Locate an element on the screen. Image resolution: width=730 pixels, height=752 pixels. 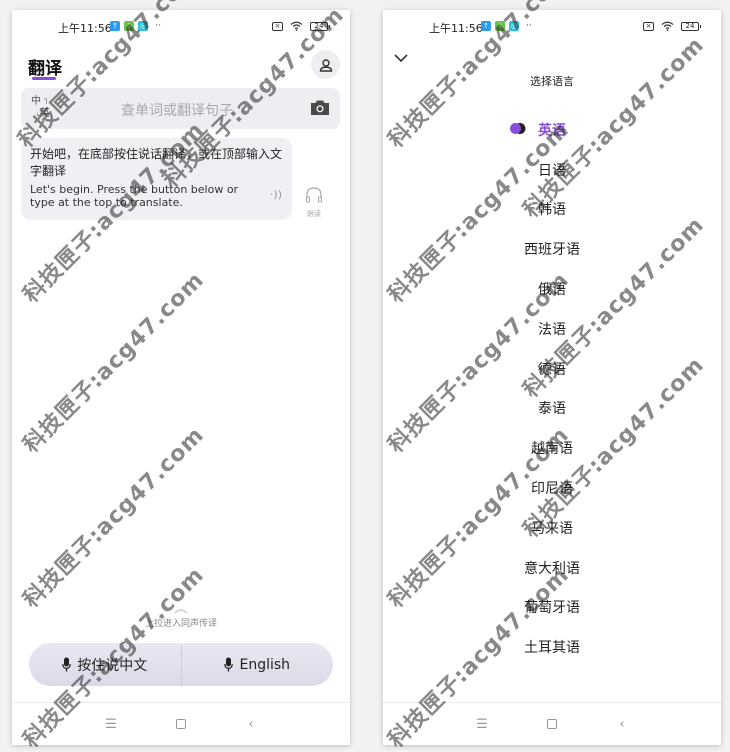
language-label: 西班牙语 is located at coordinates (552, 250).